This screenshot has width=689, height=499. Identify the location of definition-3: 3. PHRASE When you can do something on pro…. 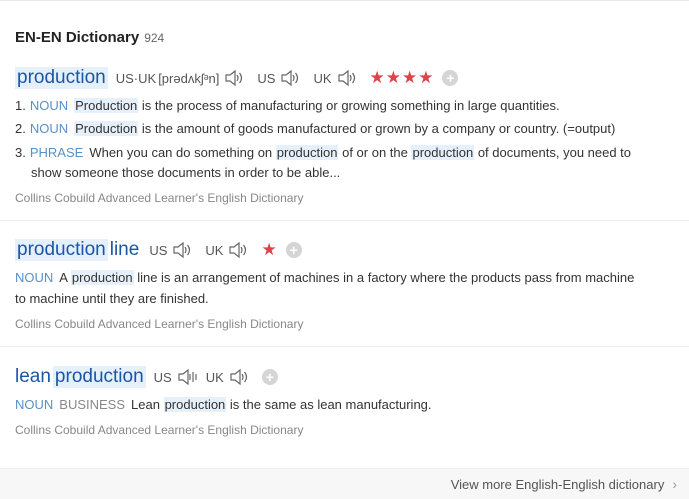
(323, 153).